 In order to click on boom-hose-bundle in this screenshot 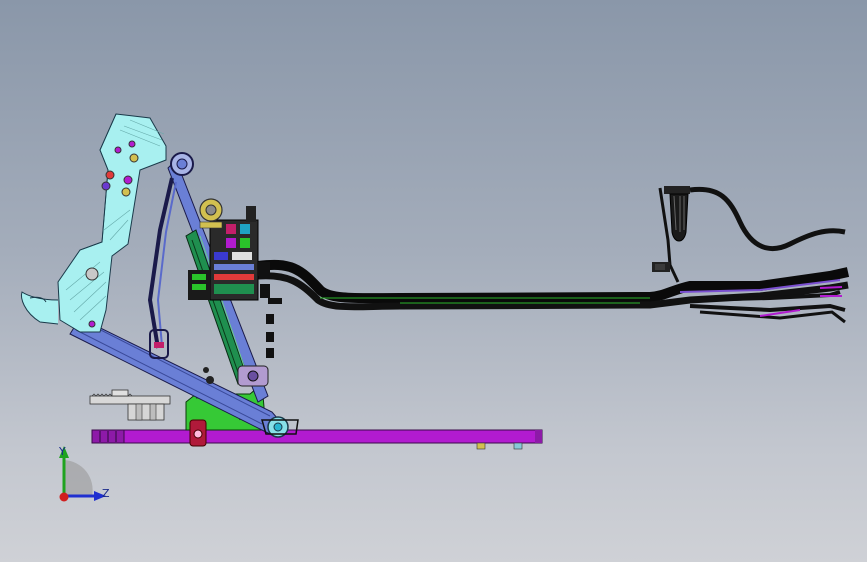, I will do `click(553, 291)`.